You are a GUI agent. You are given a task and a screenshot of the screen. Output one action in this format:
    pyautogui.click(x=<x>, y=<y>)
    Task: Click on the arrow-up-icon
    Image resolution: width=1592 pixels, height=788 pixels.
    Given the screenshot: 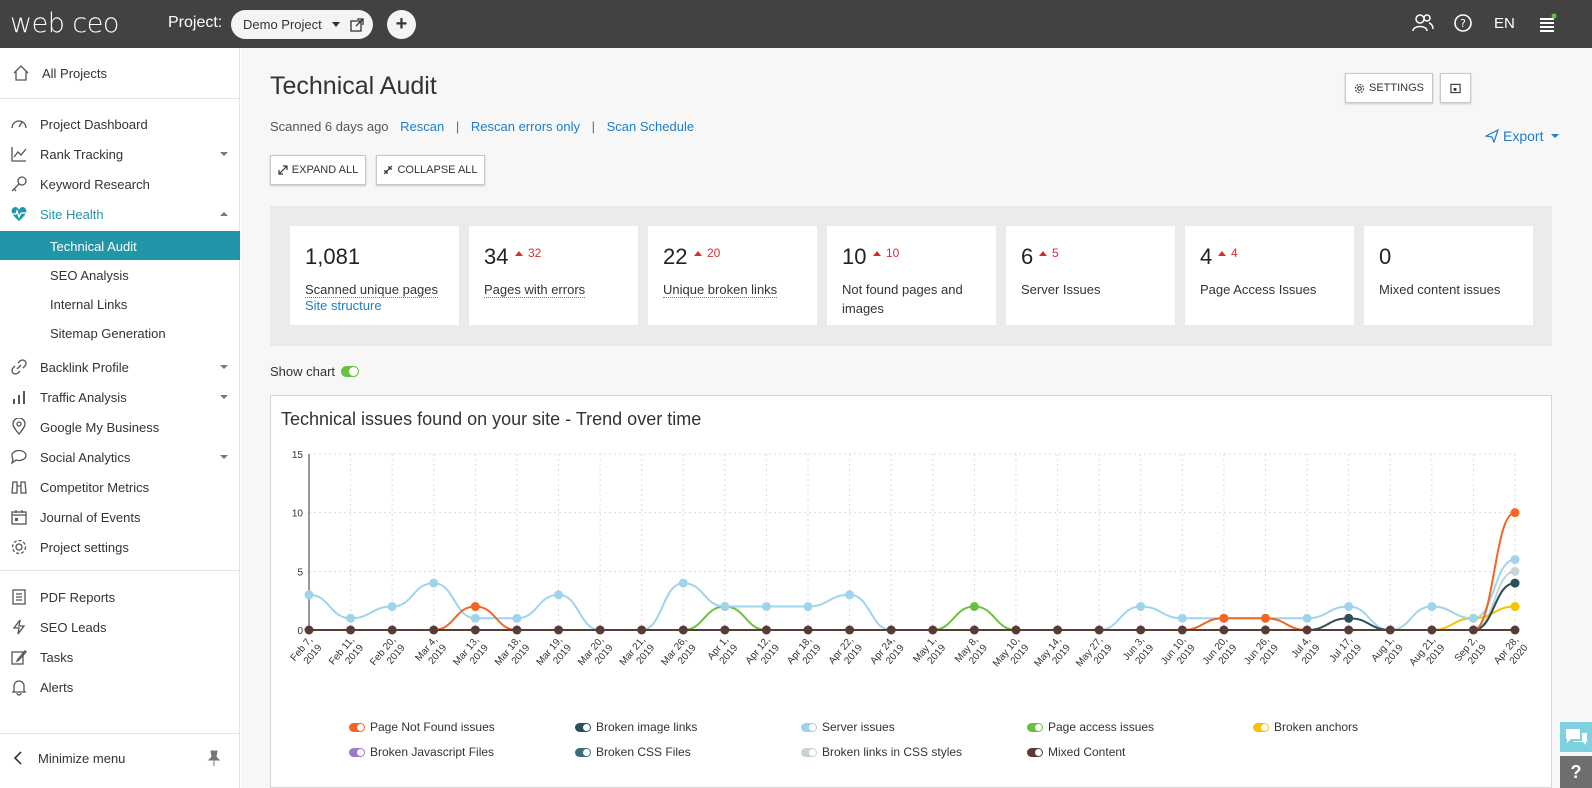 What is the action you would take?
    pyautogui.click(x=877, y=253)
    